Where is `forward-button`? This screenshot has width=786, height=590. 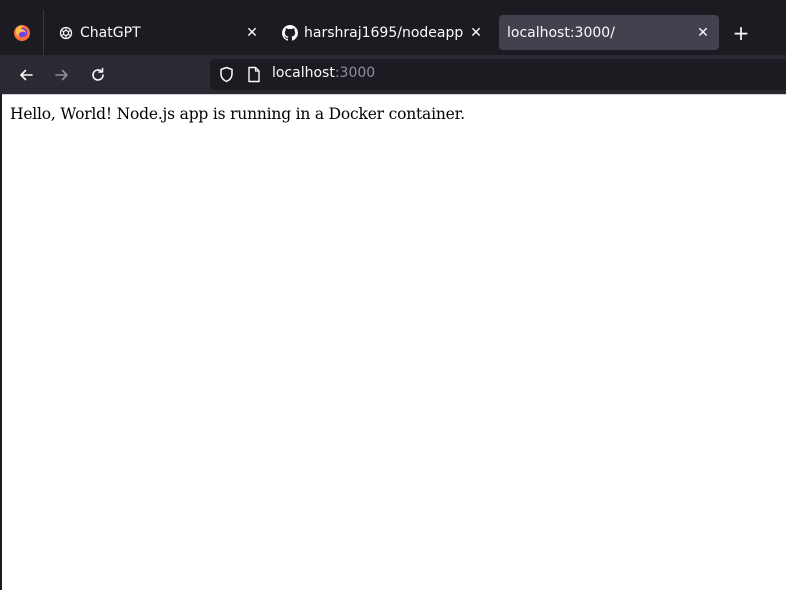
forward-button is located at coordinates (62, 75).